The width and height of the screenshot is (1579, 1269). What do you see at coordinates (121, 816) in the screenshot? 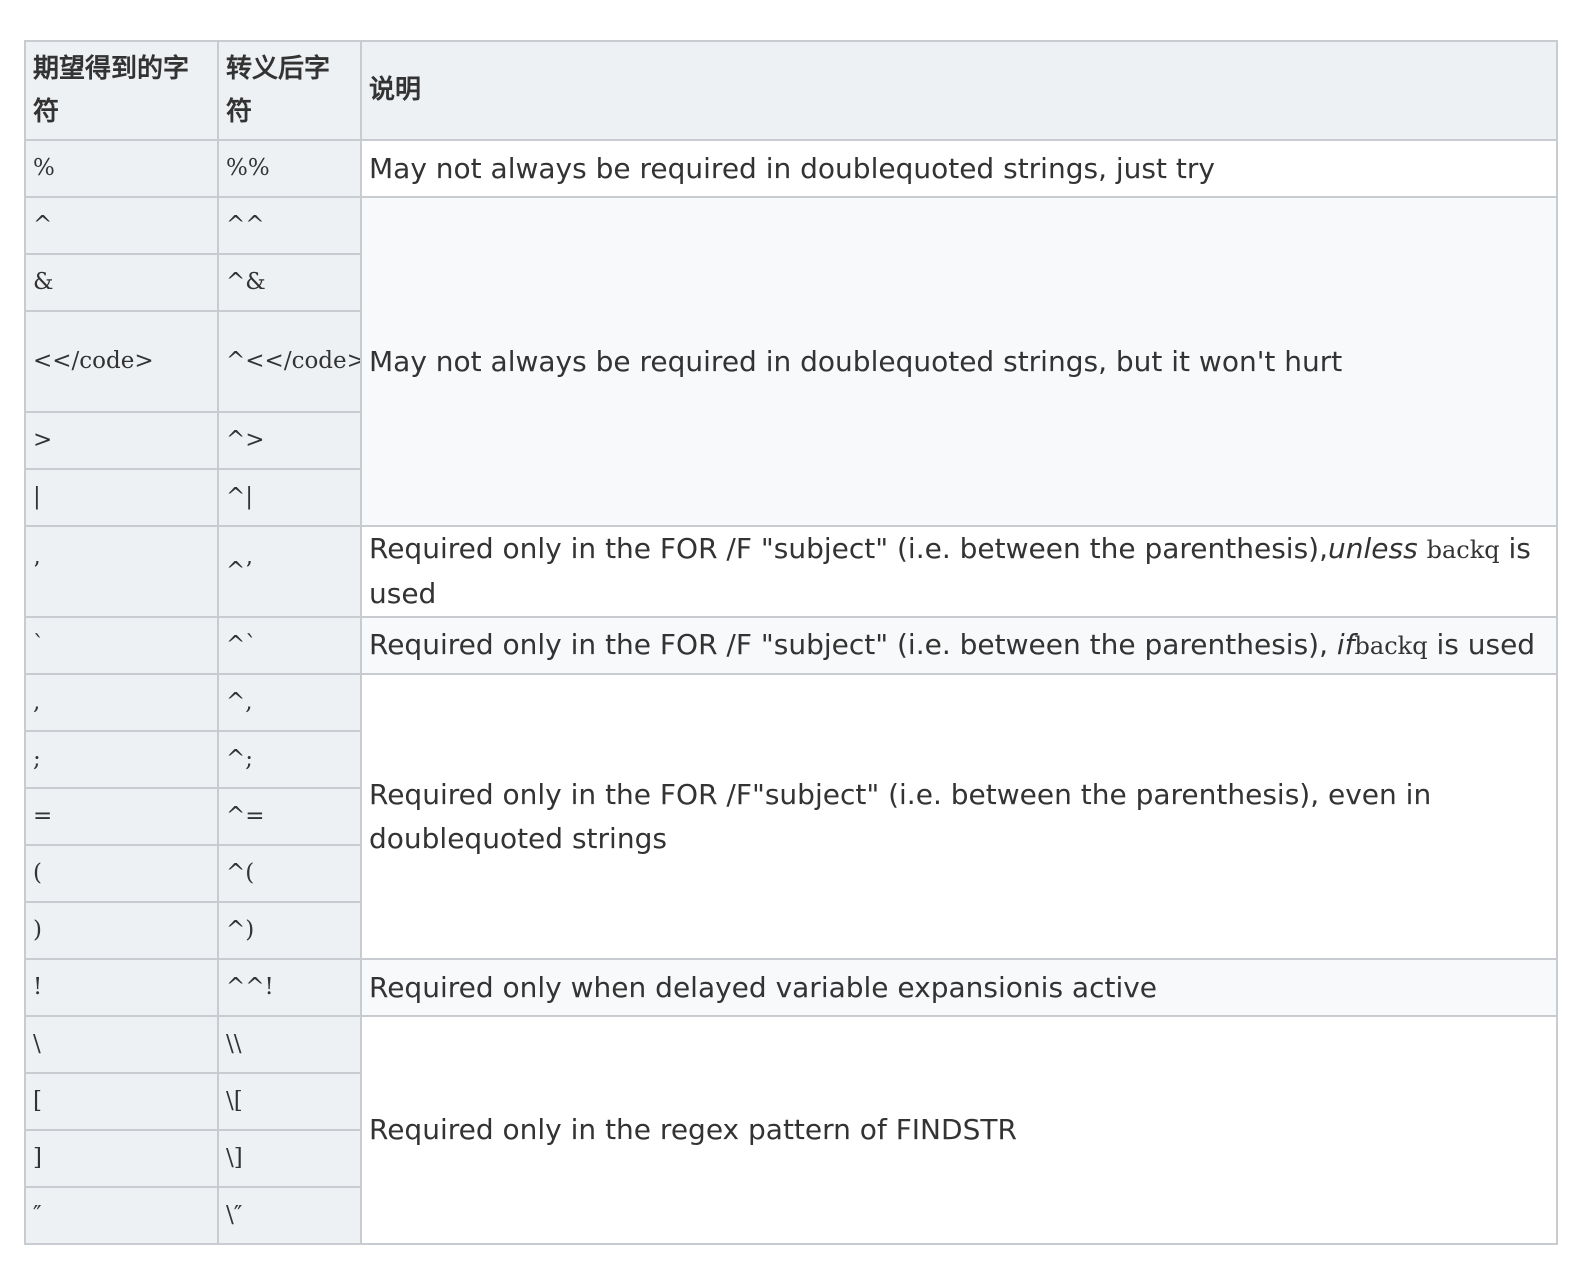
I see `char-cell: =` at bounding box center [121, 816].